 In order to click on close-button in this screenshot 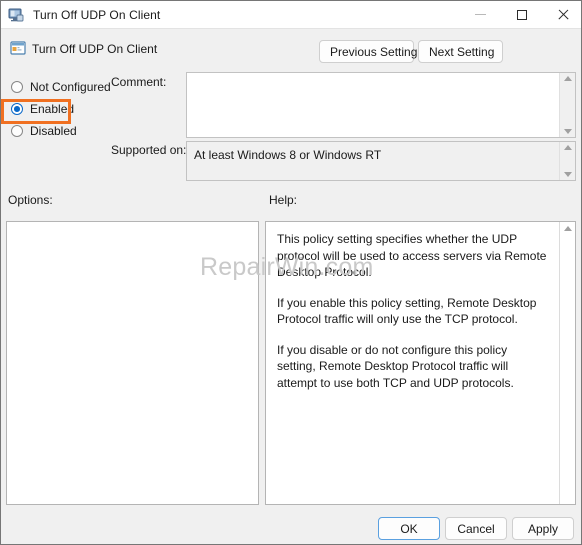, I will do `click(561, 14)`.